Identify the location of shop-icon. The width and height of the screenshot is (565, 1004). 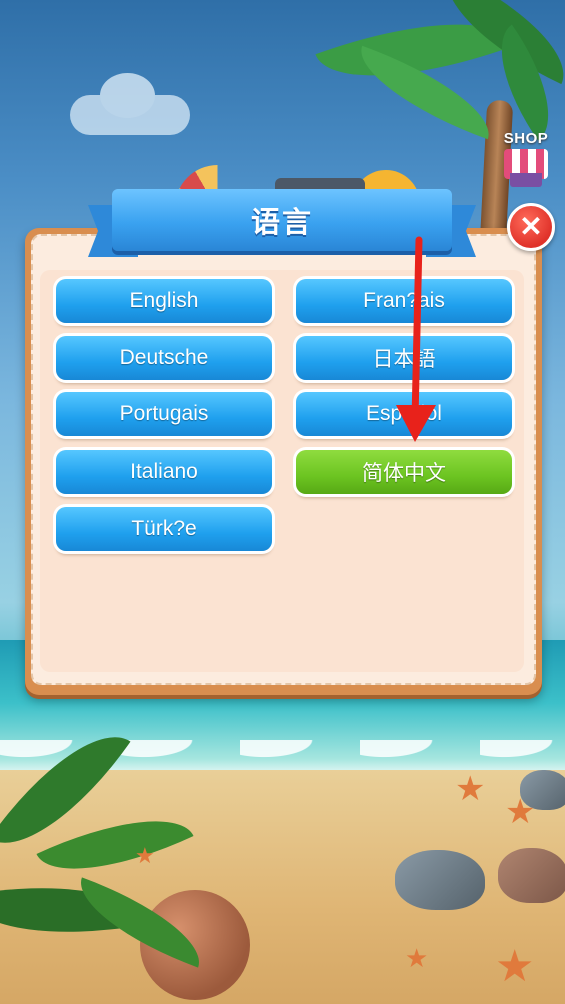
(526, 168).